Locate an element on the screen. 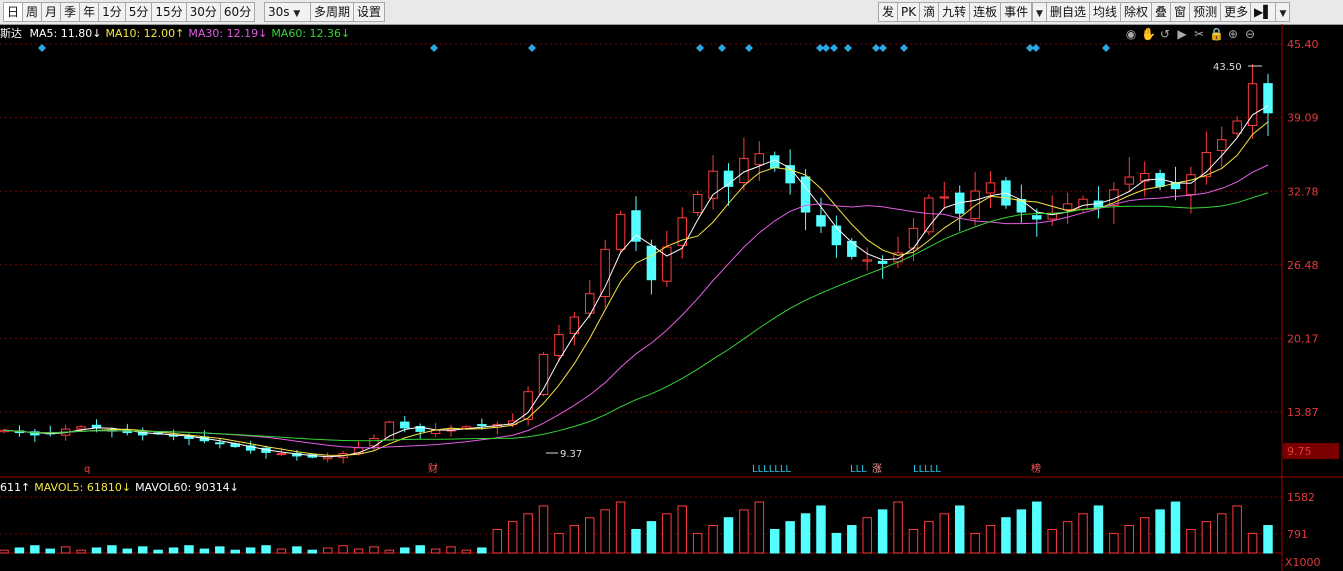 This screenshot has height=571, width=1343. event-marker: LLLLL is located at coordinates (927, 469).